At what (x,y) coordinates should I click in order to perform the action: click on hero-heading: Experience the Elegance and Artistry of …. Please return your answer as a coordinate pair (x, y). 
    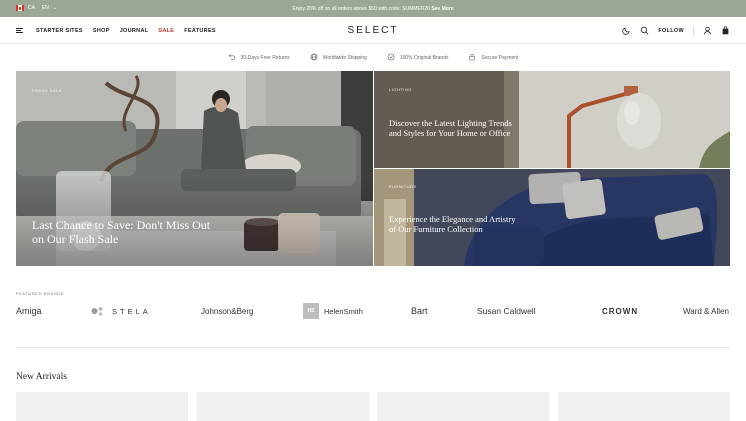
    Looking at the image, I should click on (452, 224).